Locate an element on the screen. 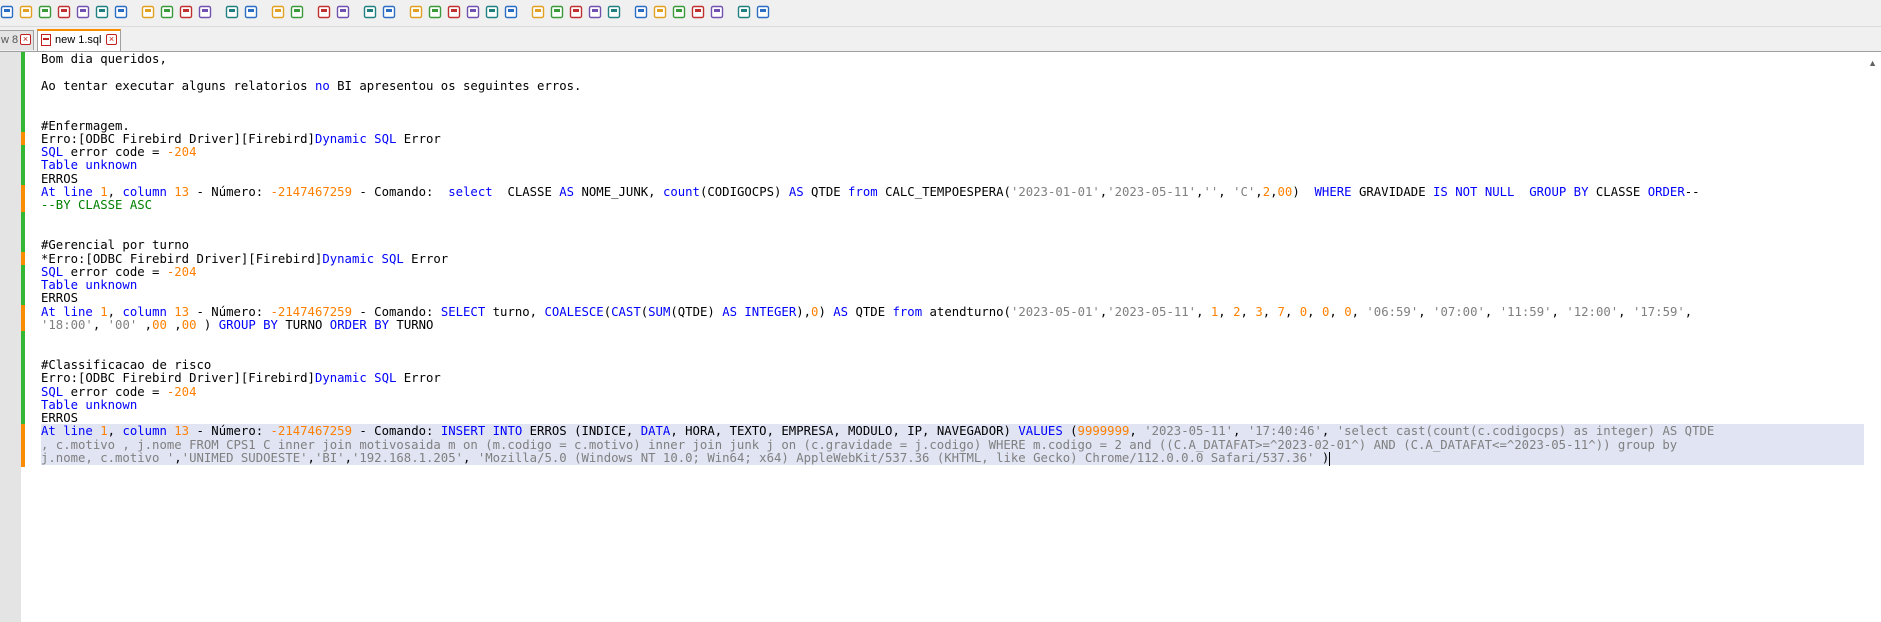 The image size is (1881, 622). code-token: TURNO is located at coordinates (411, 325).